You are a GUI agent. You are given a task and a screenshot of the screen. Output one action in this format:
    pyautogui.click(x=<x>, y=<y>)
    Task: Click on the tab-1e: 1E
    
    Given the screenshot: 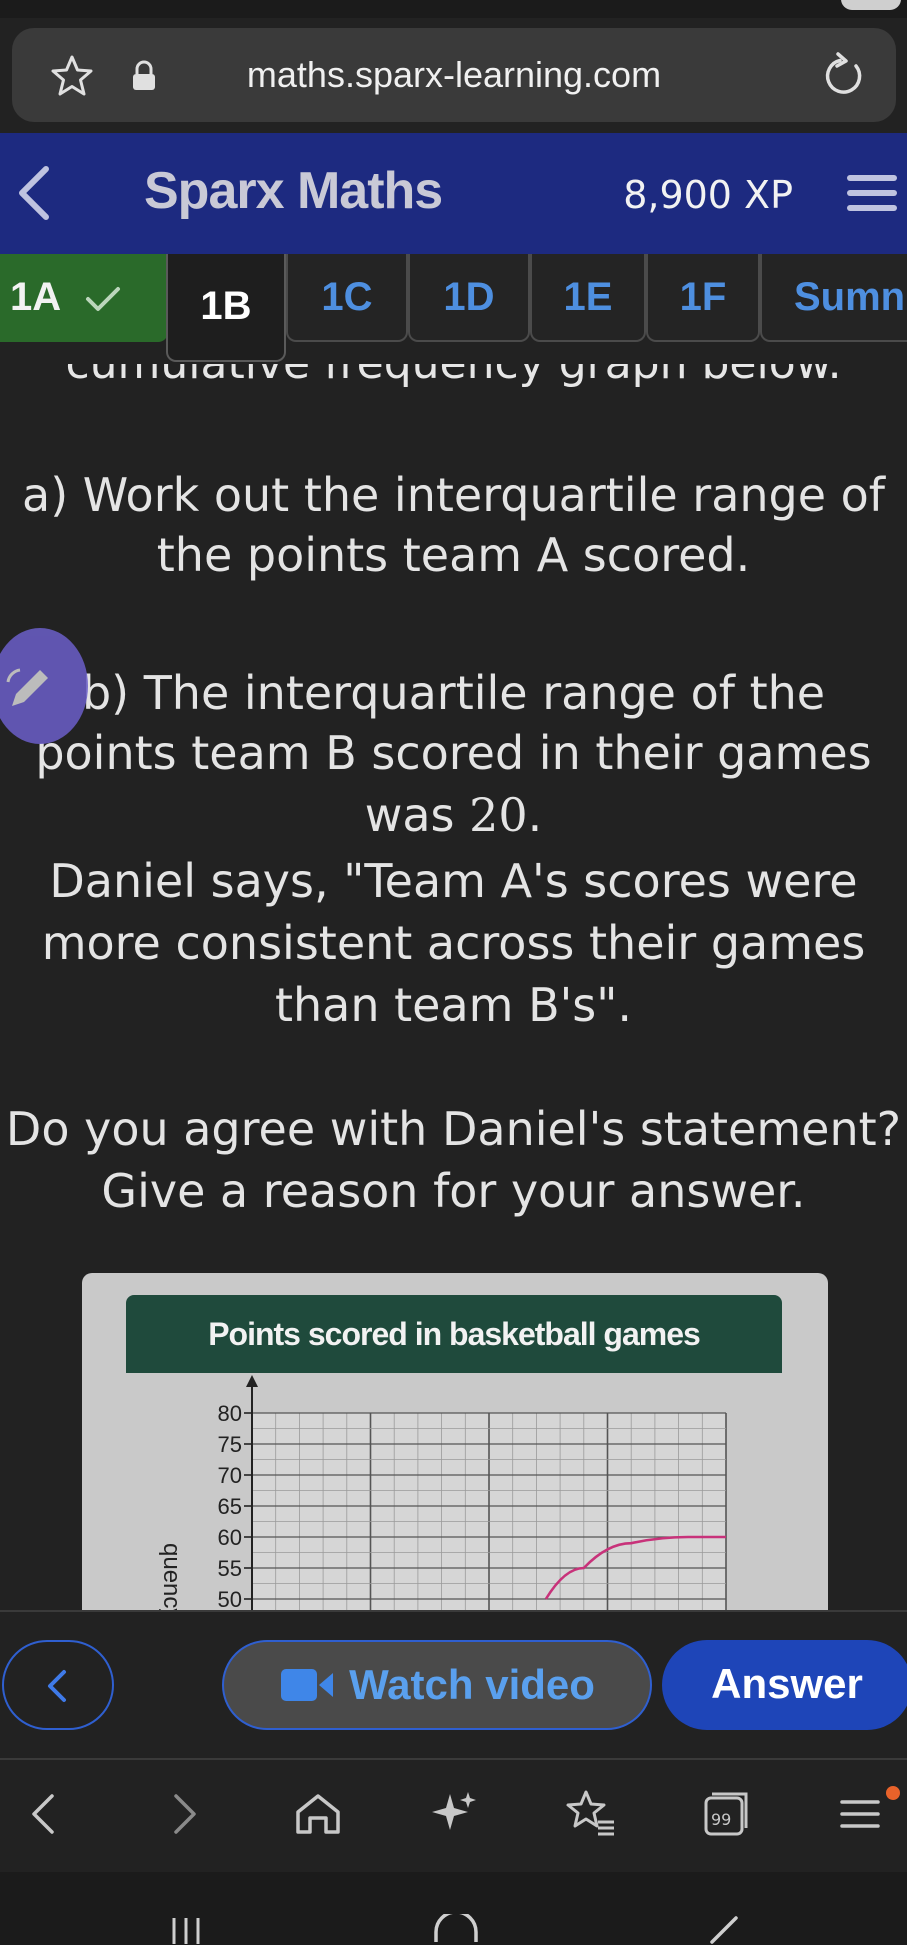 What is the action you would take?
    pyautogui.click(x=588, y=298)
    